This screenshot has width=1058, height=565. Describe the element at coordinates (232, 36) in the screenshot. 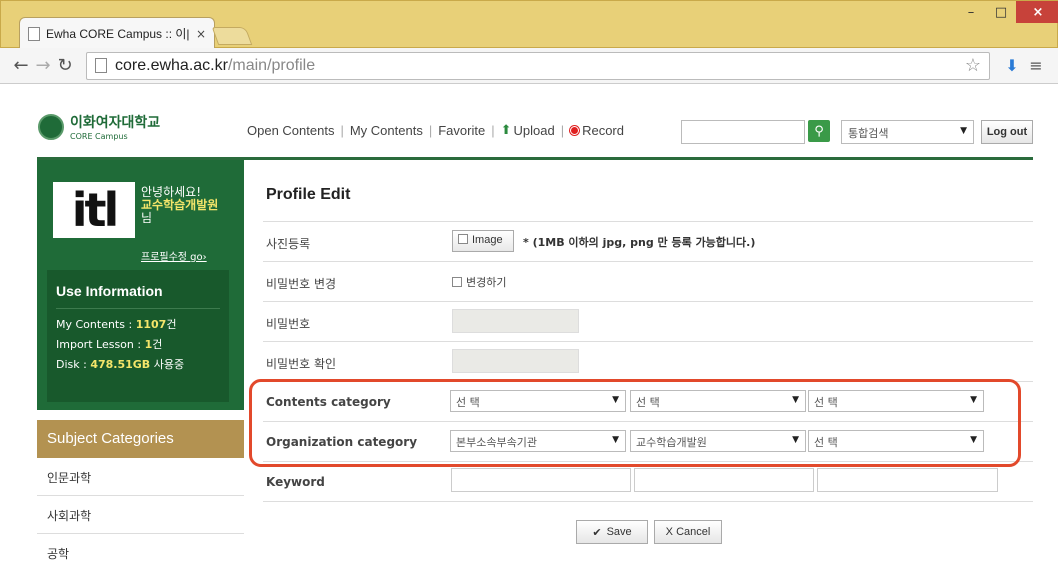

I see `new-tab-button` at that location.